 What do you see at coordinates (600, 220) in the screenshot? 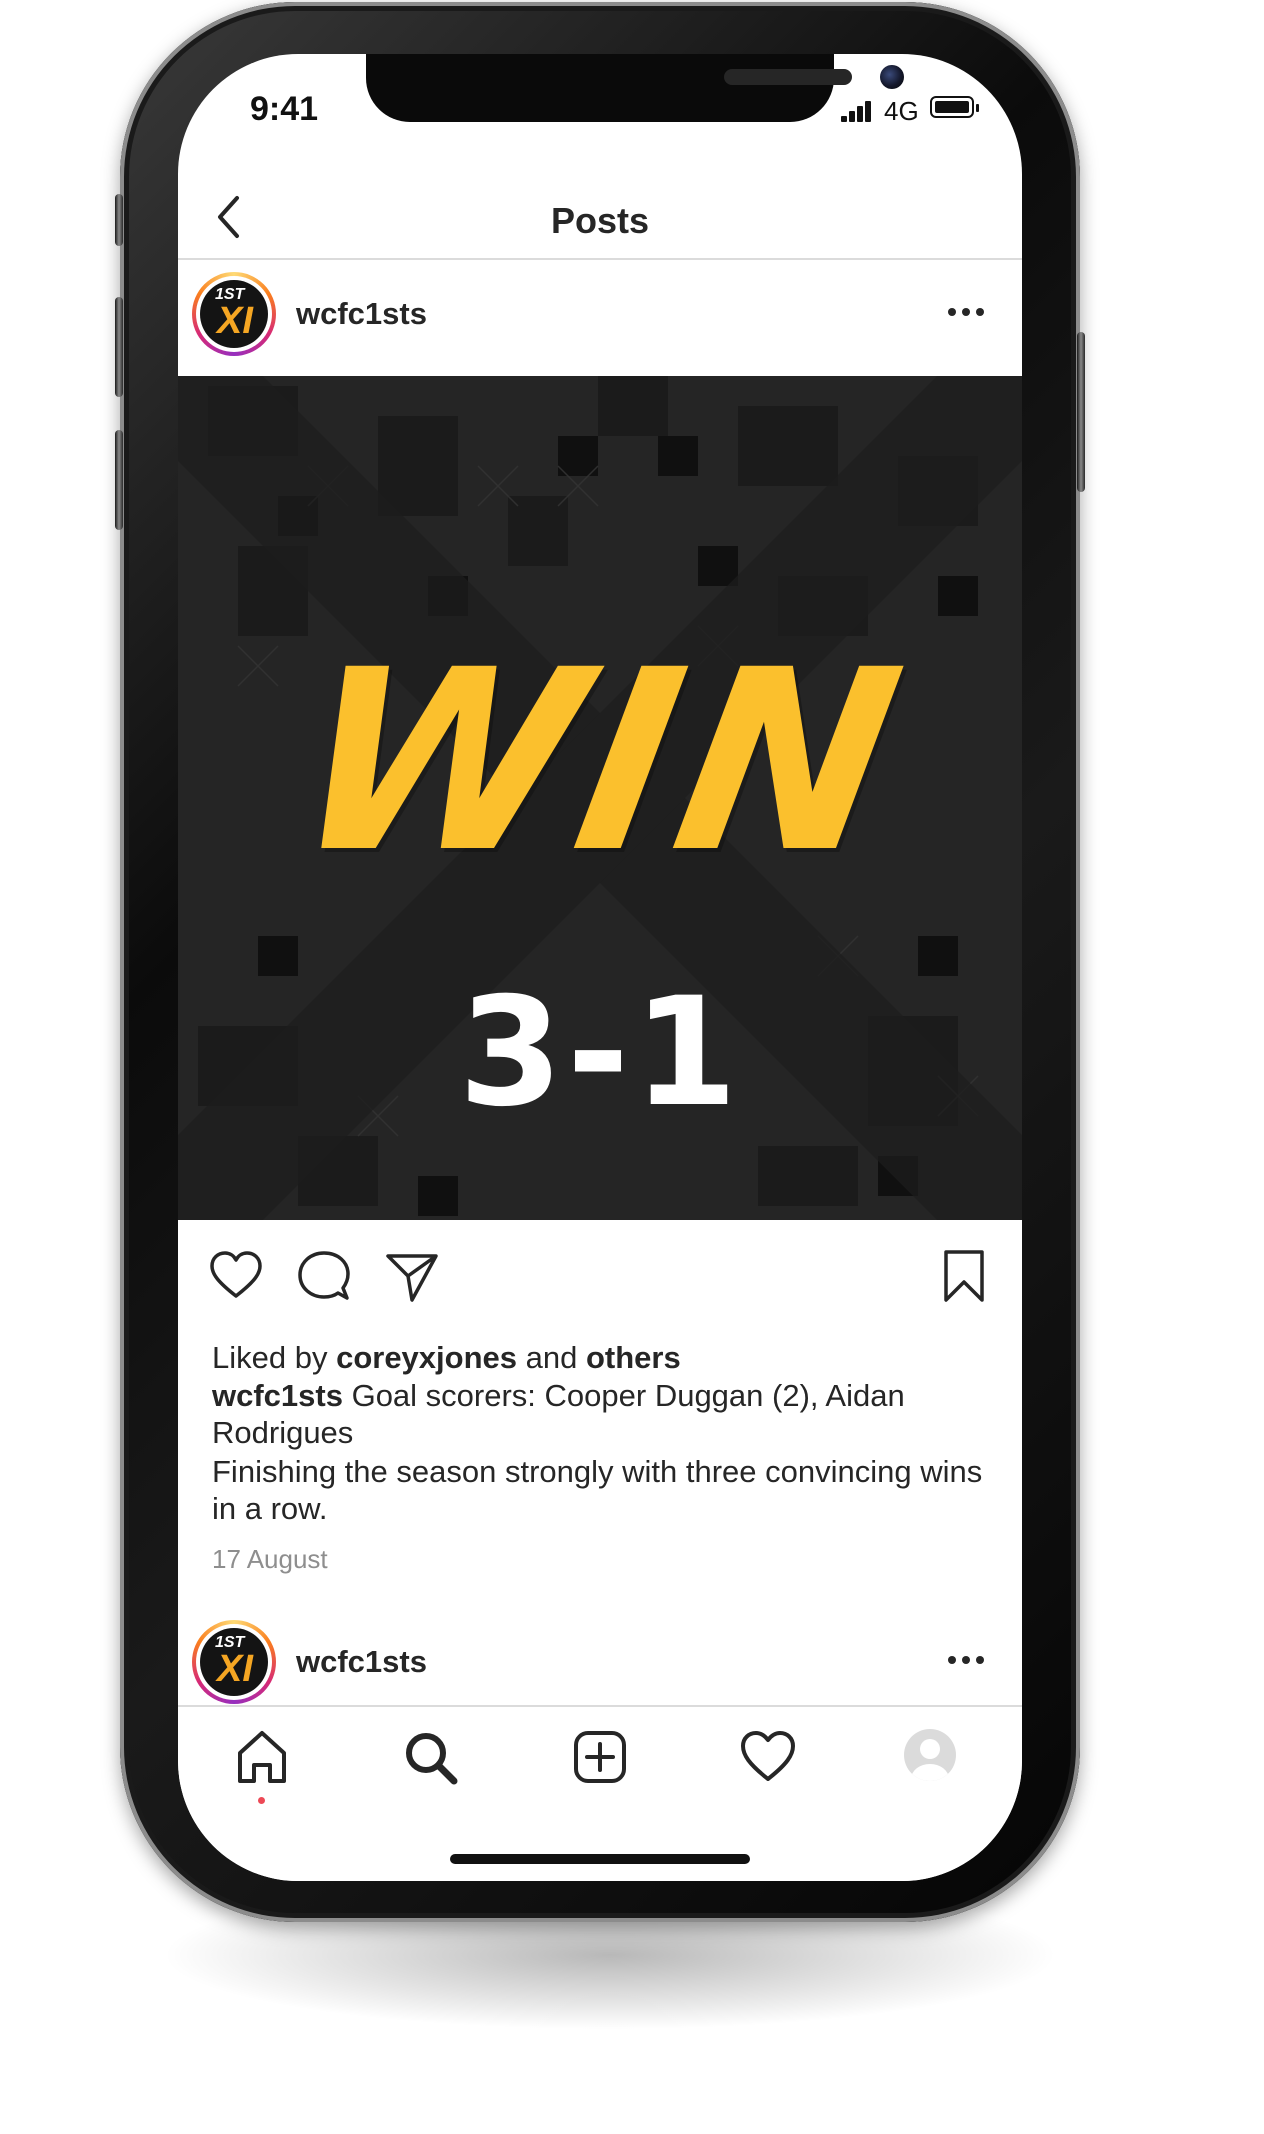
I see `page-title: Posts` at bounding box center [600, 220].